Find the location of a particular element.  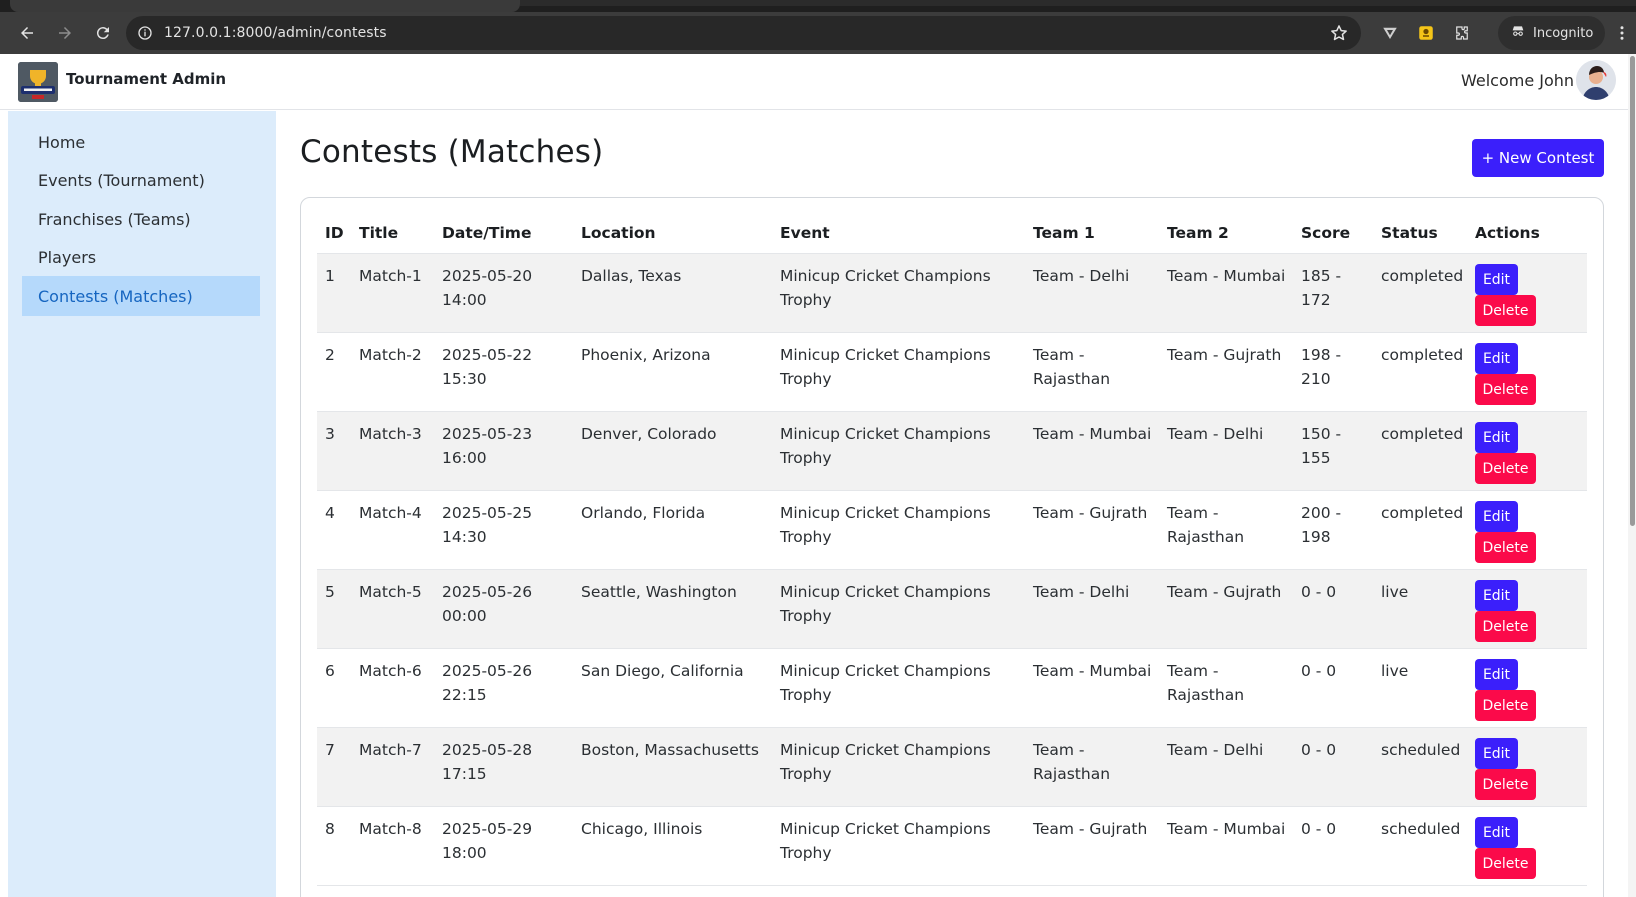

col-header-id: ID is located at coordinates (334, 233).